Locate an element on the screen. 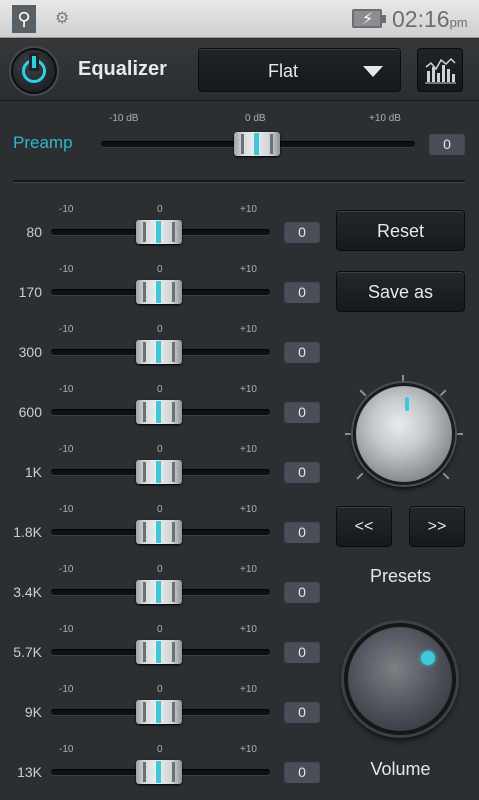 The image size is (479, 800). volume-indicator is located at coordinates (428, 658).